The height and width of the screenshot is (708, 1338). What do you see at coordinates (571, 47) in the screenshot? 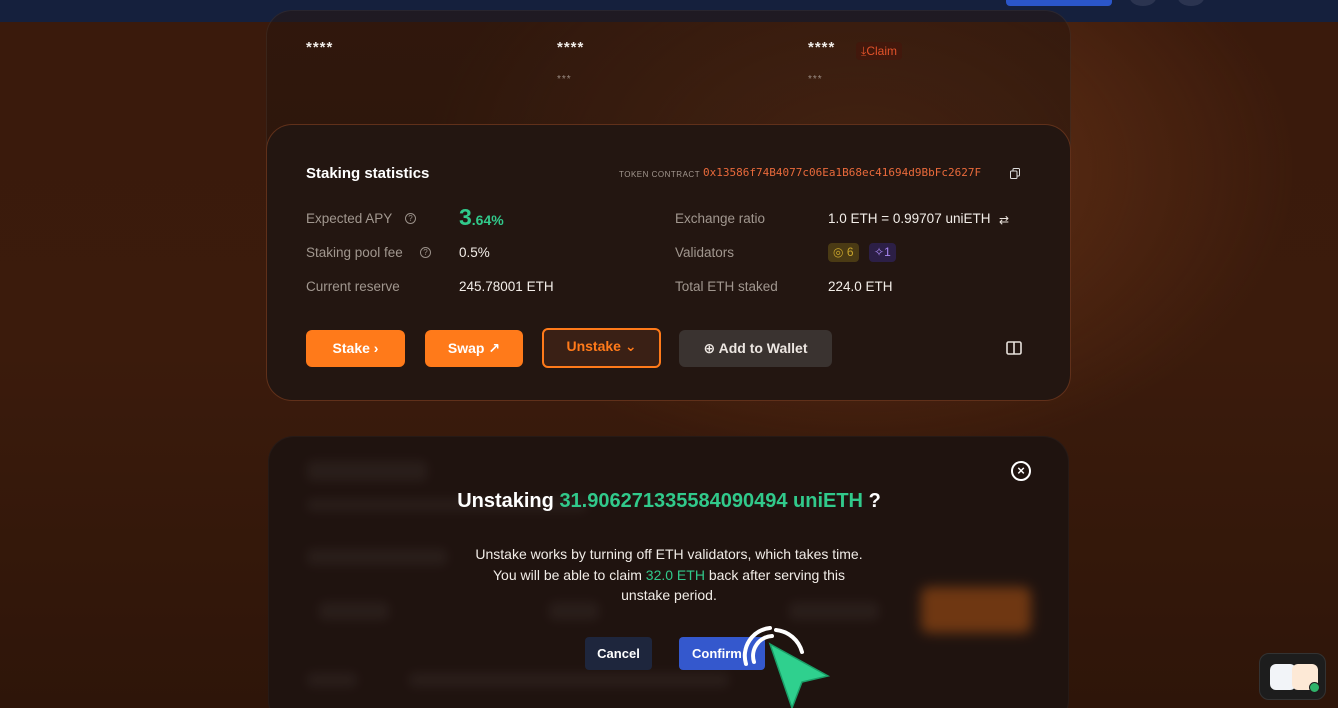
I see `reward-value-2: ****` at bounding box center [571, 47].